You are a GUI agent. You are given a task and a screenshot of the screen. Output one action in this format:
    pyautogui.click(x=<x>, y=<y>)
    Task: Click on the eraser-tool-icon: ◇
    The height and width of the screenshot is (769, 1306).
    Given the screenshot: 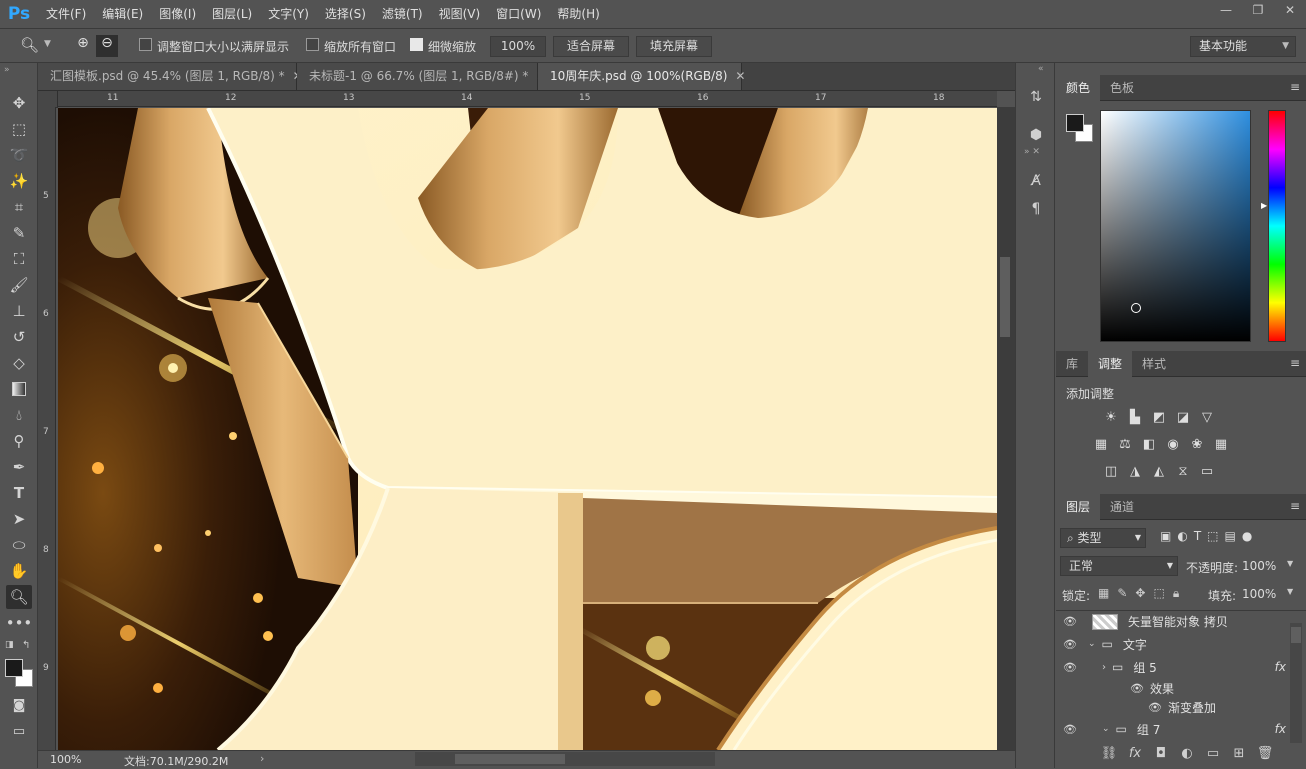 What is the action you would take?
    pyautogui.click(x=19, y=363)
    